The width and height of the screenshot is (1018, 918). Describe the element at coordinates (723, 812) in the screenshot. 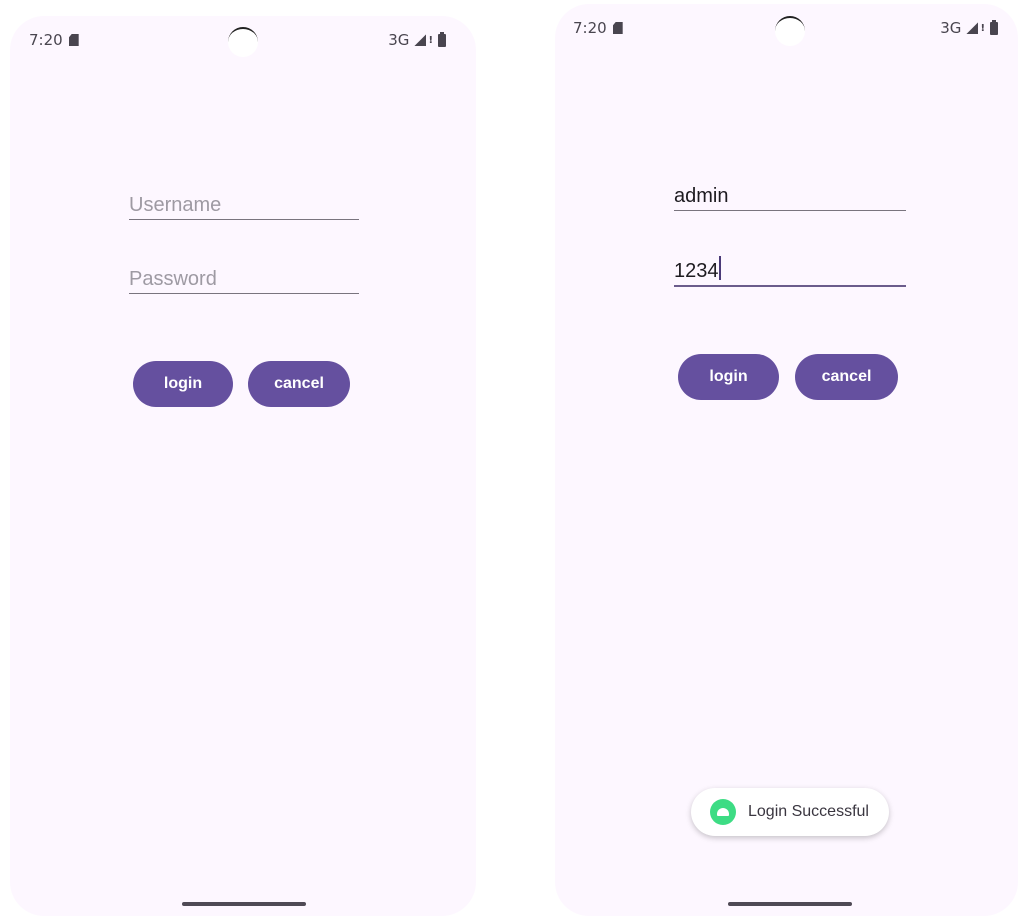

I see `android-icon` at that location.